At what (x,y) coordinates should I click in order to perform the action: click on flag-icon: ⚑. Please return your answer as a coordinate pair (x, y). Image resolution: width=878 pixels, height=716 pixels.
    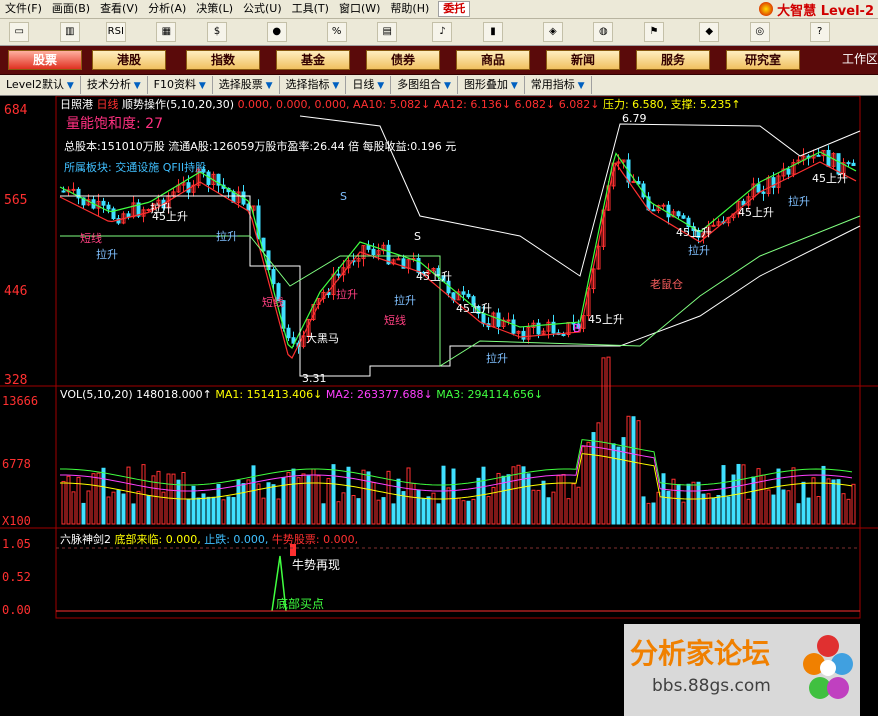
    Looking at the image, I should click on (654, 32).